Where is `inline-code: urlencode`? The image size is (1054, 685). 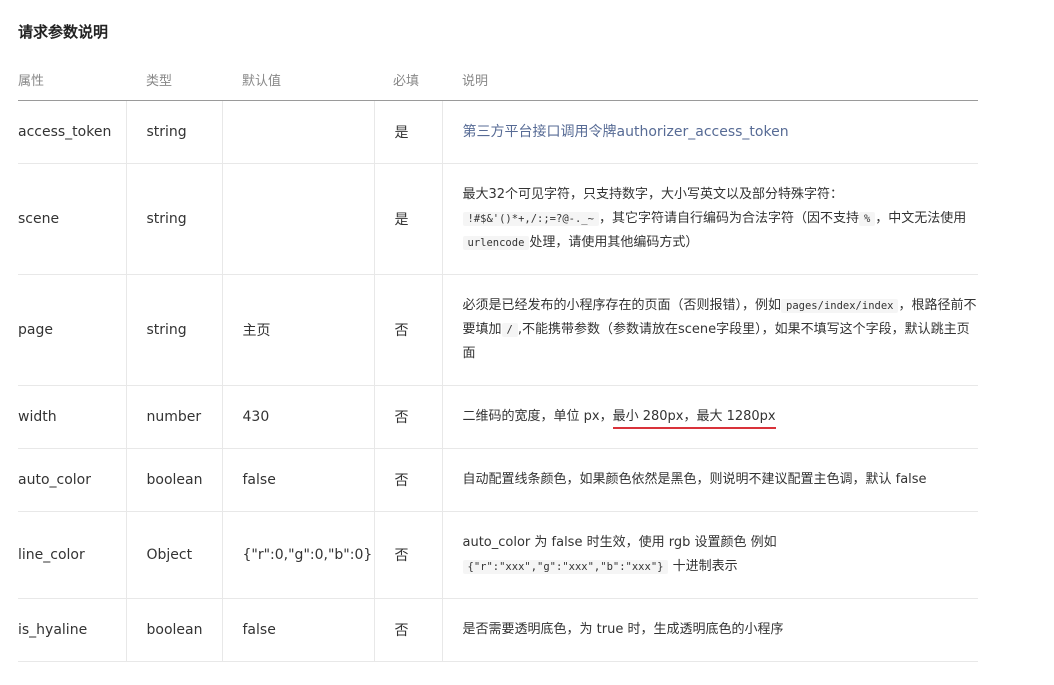 inline-code: urlencode is located at coordinates (496, 243).